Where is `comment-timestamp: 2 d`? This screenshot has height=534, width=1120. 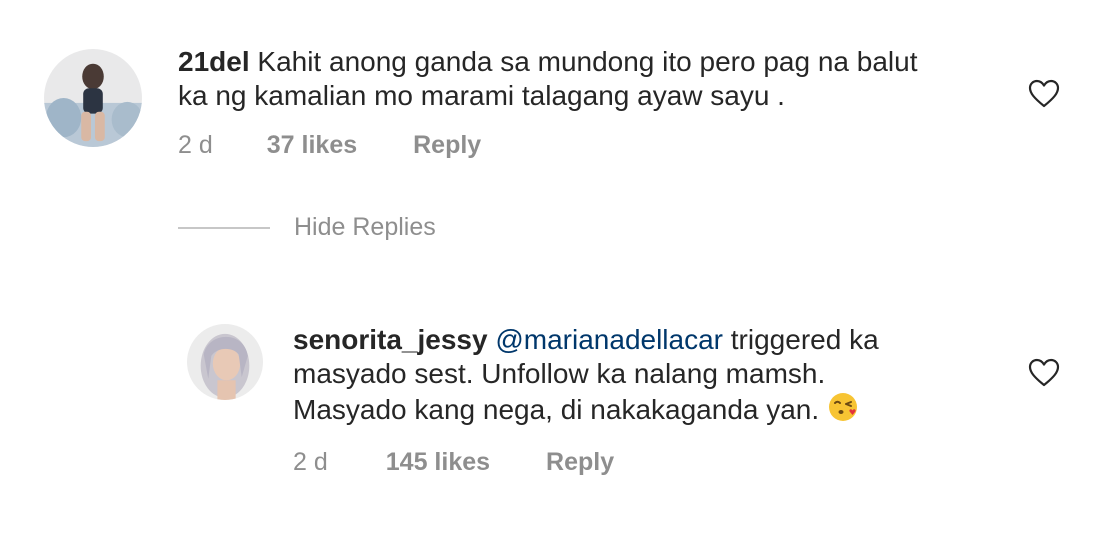 comment-timestamp: 2 d is located at coordinates (195, 145).